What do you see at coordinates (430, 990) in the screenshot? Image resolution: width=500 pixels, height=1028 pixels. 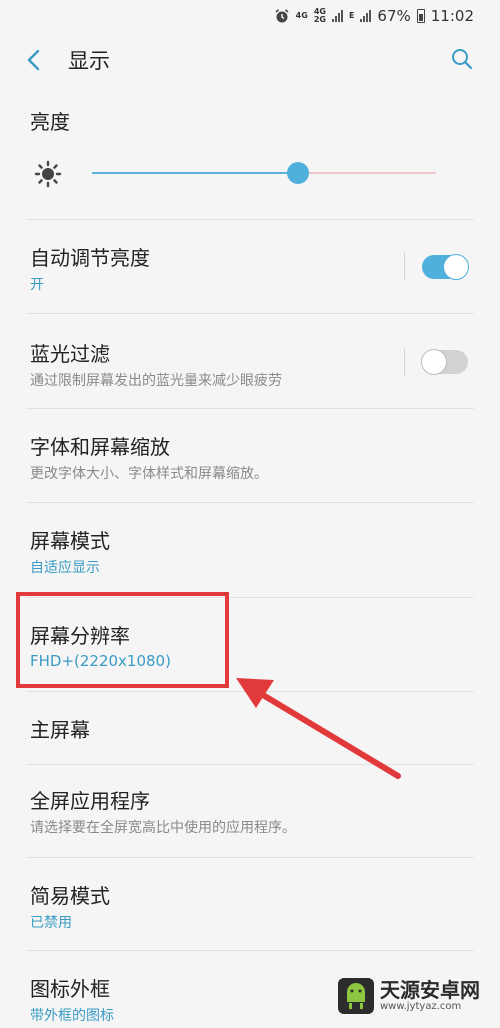 I see `watermark-name: 天源安卓网` at bounding box center [430, 990].